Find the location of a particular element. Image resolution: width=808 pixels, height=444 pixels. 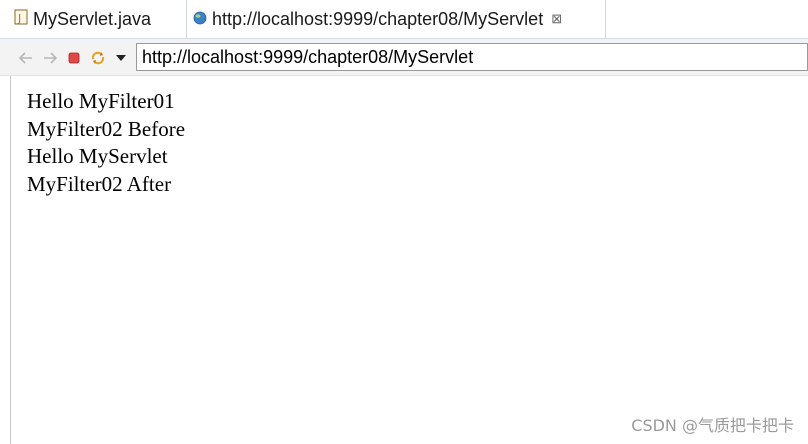

output-line: MyFilter02 After is located at coordinates (99, 183).